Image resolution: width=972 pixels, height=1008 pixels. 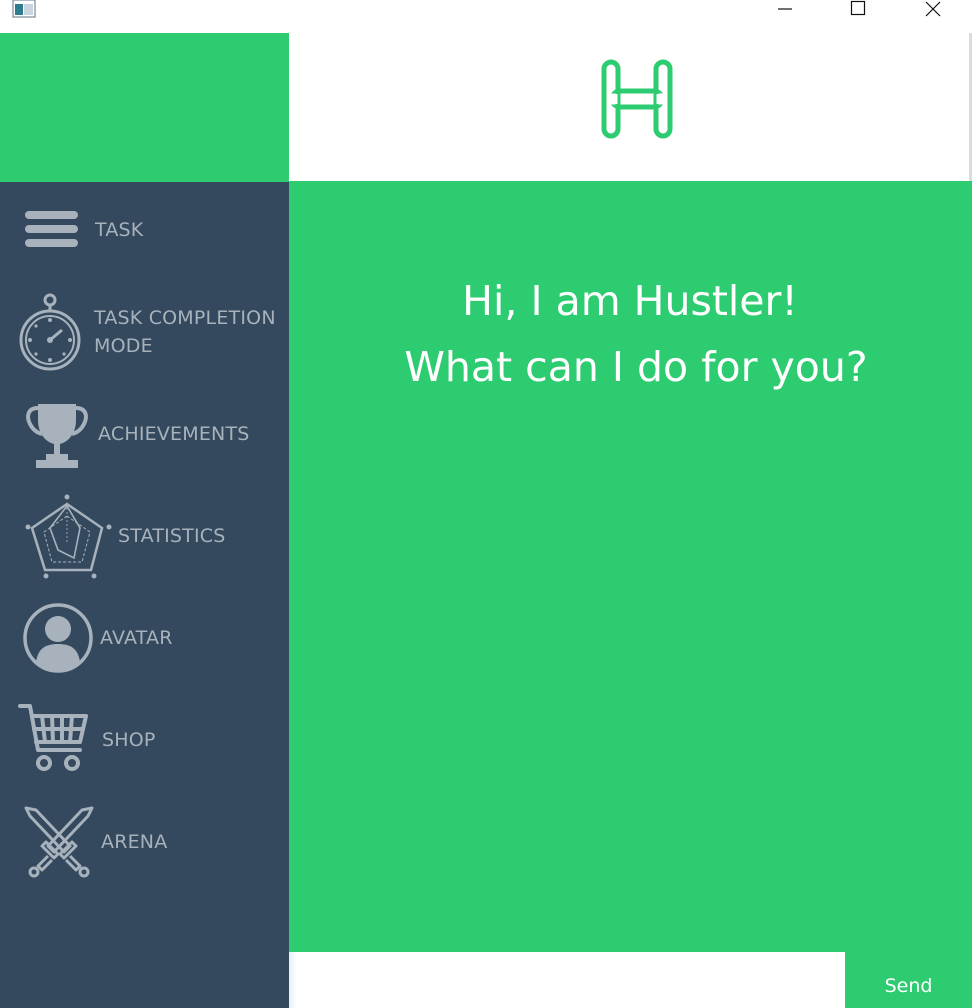 I want to click on title-bar, so click(x=486, y=16).